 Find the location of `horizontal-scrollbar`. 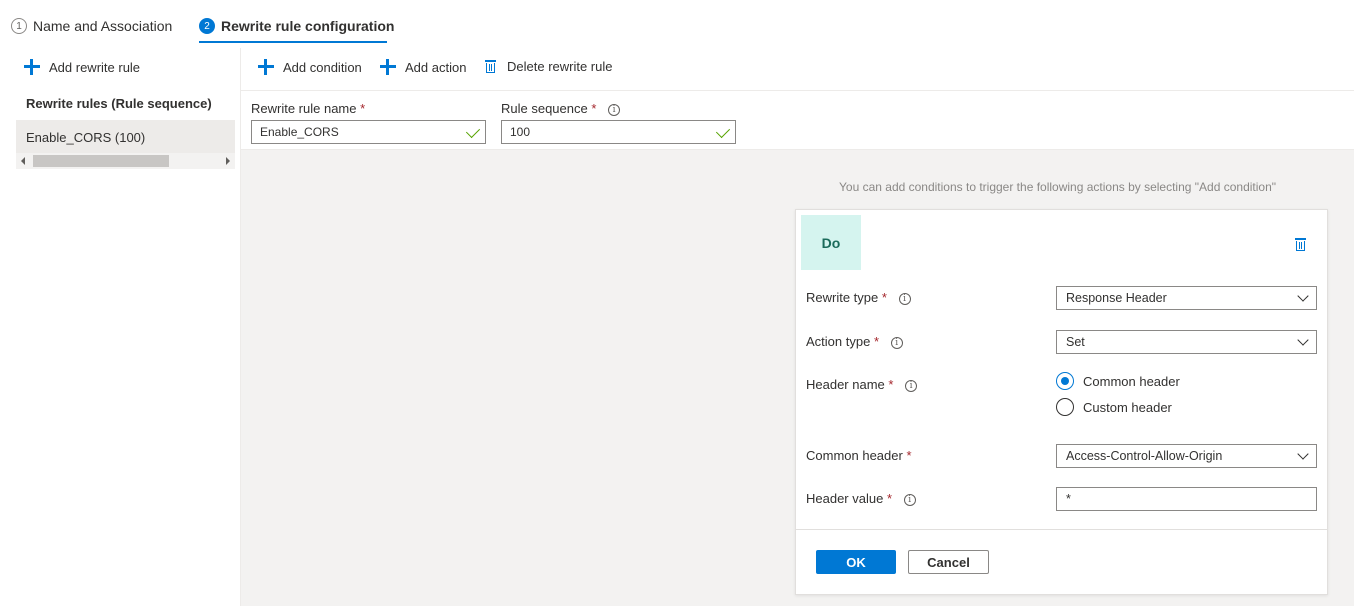

horizontal-scrollbar is located at coordinates (125, 161).